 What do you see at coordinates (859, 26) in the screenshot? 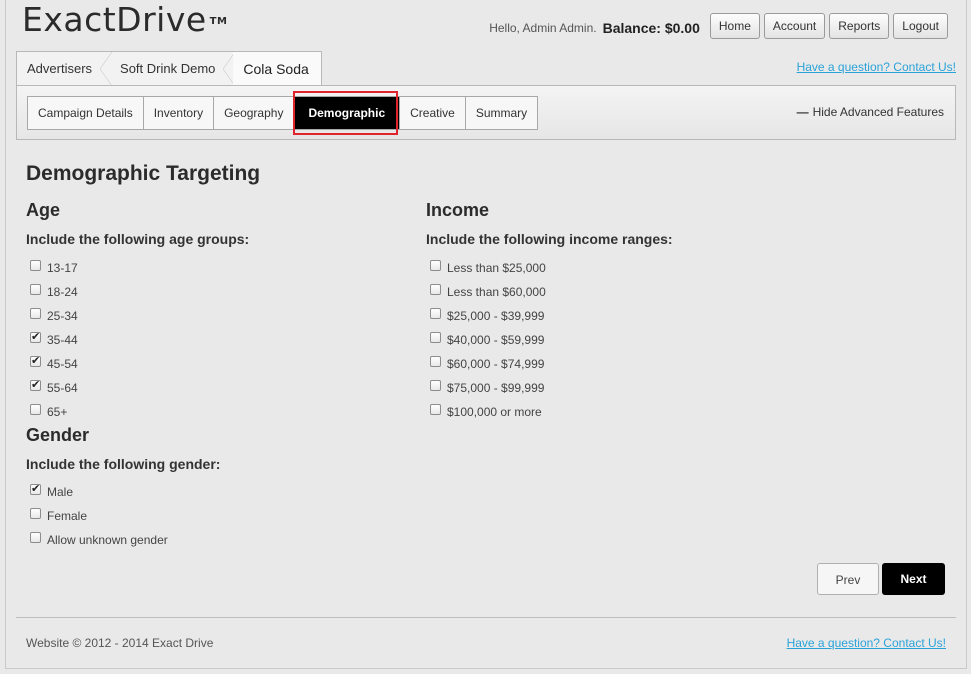
I see `reports-button: Reports` at bounding box center [859, 26].